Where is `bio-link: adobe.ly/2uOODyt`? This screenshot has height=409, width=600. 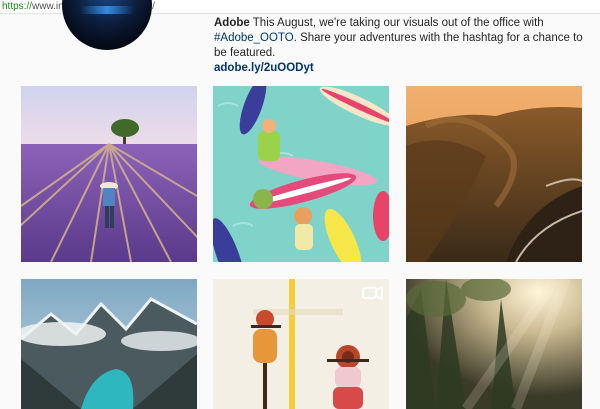 bio-link: adobe.ly/2uOODyt is located at coordinates (404, 68).